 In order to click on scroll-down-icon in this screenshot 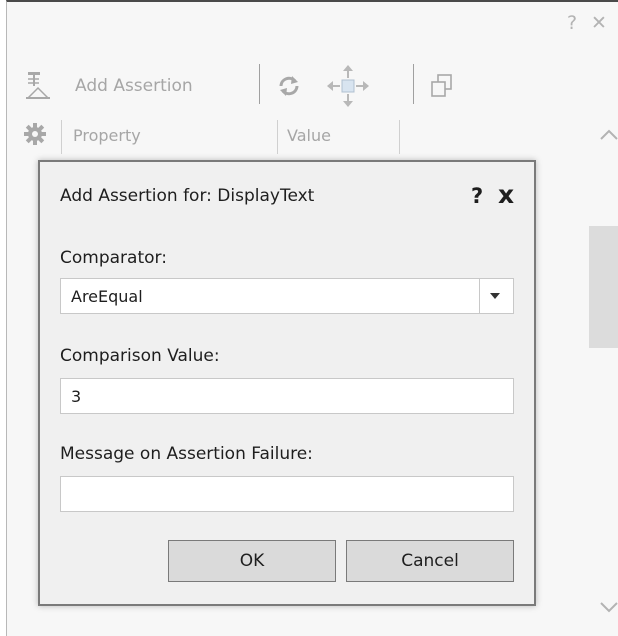, I will do `click(608, 609)`.